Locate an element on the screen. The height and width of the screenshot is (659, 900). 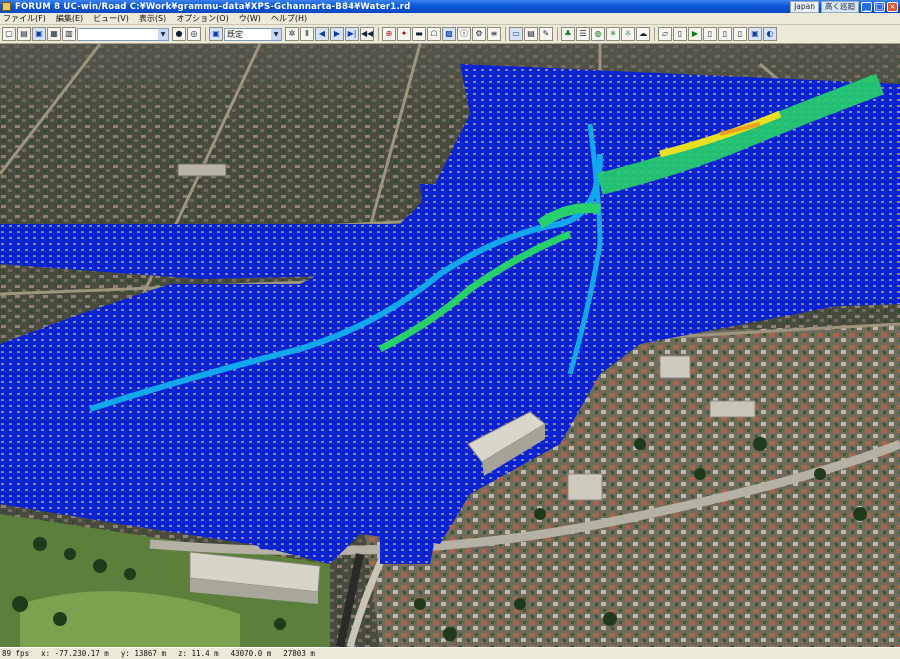
chart-icon: ▤ is located at coordinates (531, 34).